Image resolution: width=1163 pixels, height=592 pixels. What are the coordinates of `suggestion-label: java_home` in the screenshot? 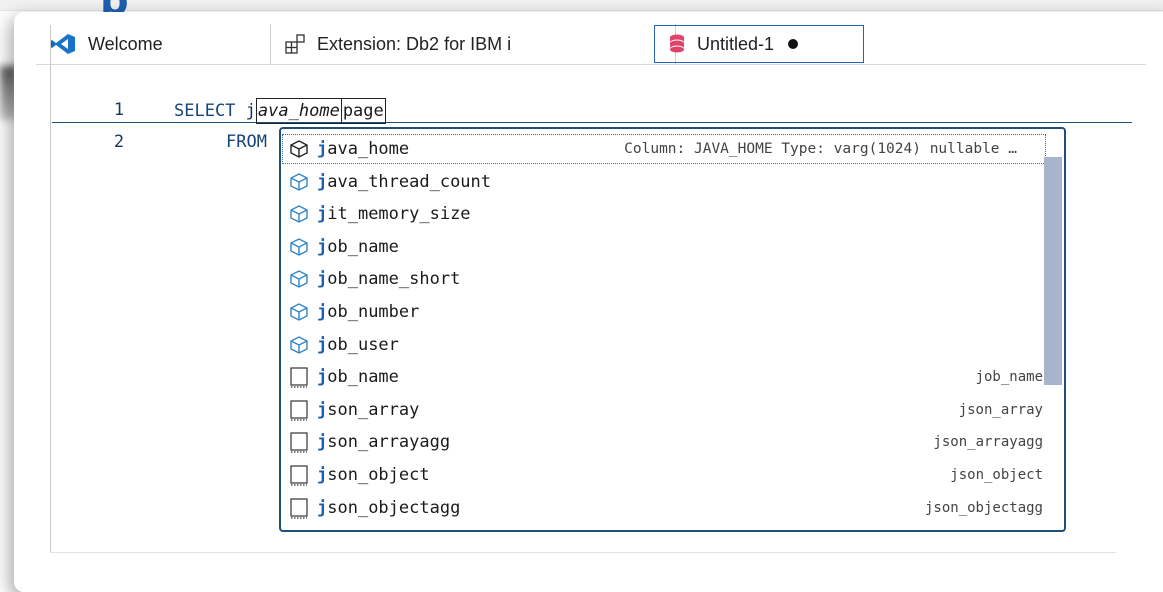 It's located at (363, 149).